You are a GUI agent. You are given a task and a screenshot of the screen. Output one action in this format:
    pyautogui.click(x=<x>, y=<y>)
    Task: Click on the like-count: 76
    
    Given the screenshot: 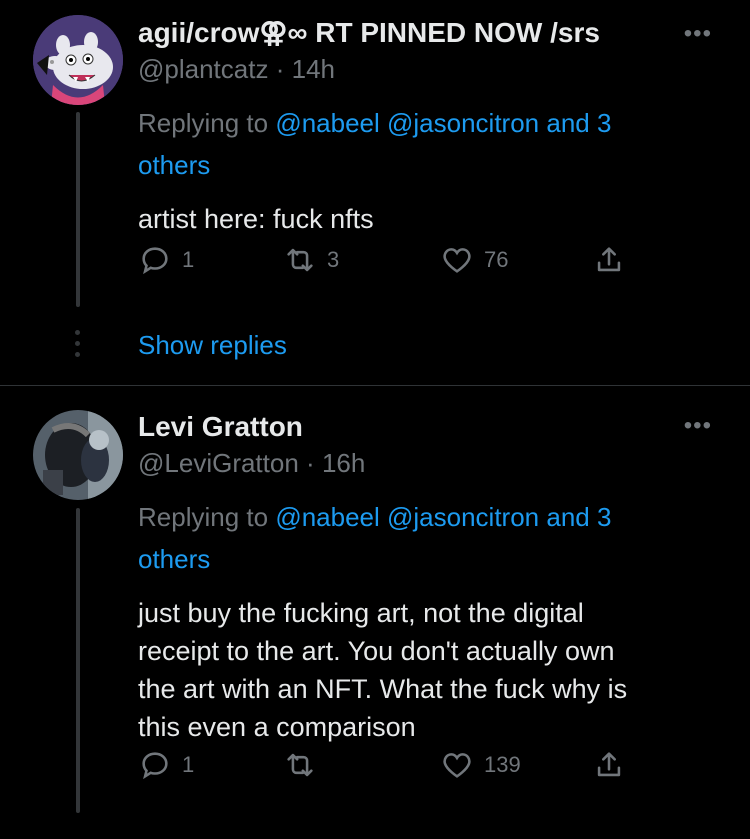 What is the action you would take?
    pyautogui.click(x=496, y=259)
    